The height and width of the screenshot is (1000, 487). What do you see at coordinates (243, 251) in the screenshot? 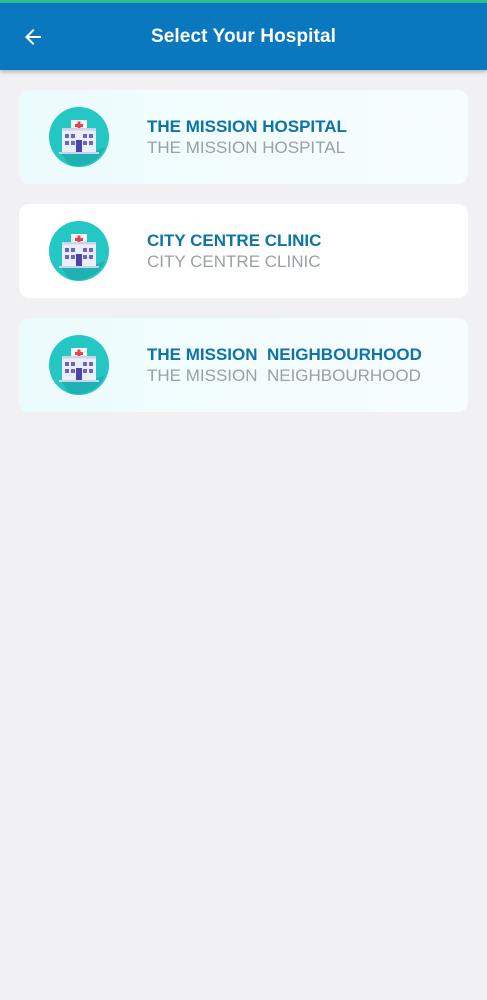
I see `hospital-card-city-centre-clinic: CITY CENTRE CLINIC CITY CENTRE CLINIC` at bounding box center [243, 251].